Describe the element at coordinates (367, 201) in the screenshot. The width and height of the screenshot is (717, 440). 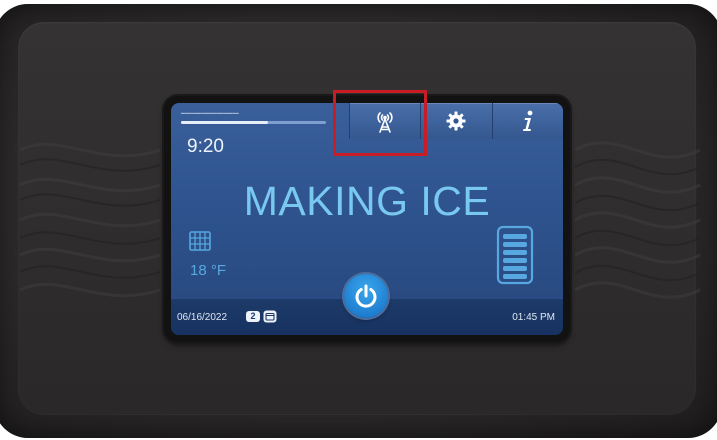
I see `status-text: MAKING ICE` at that location.